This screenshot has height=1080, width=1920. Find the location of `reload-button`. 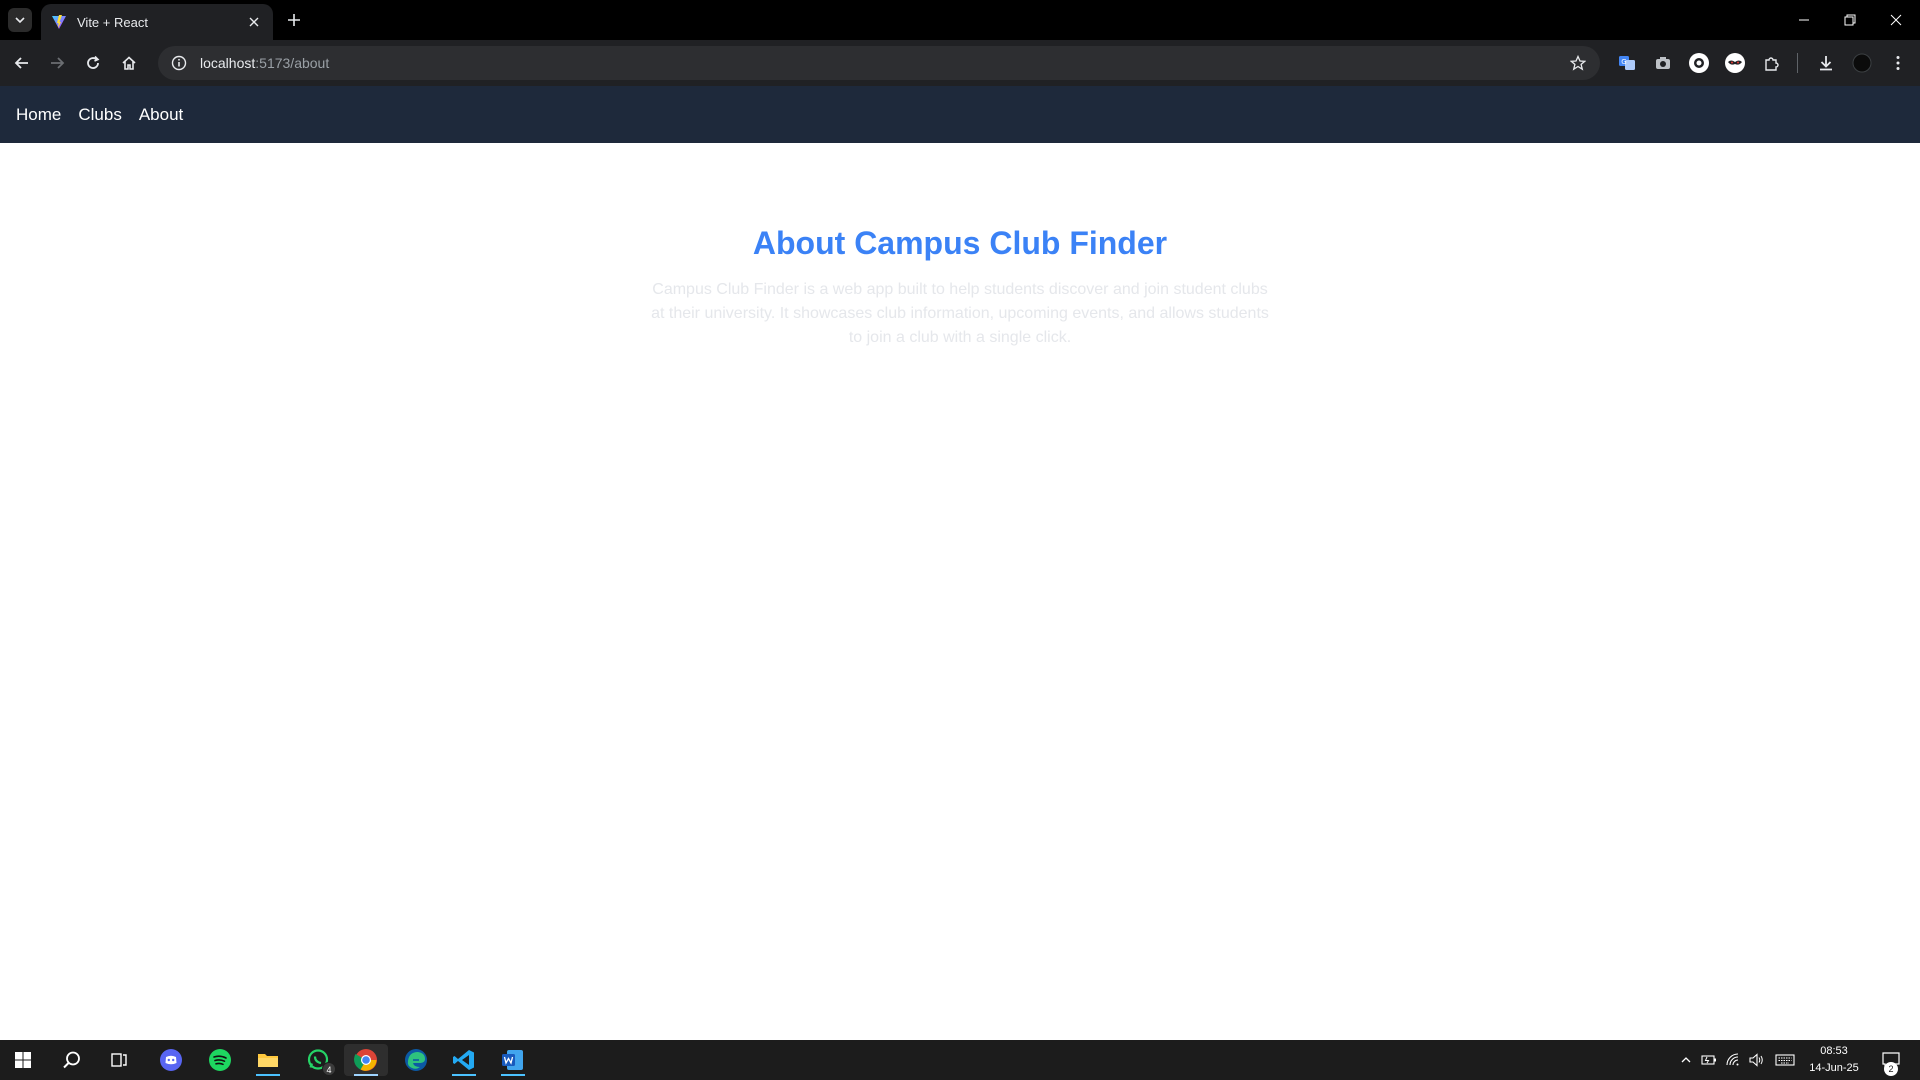

reload-button is located at coordinates (93, 63).